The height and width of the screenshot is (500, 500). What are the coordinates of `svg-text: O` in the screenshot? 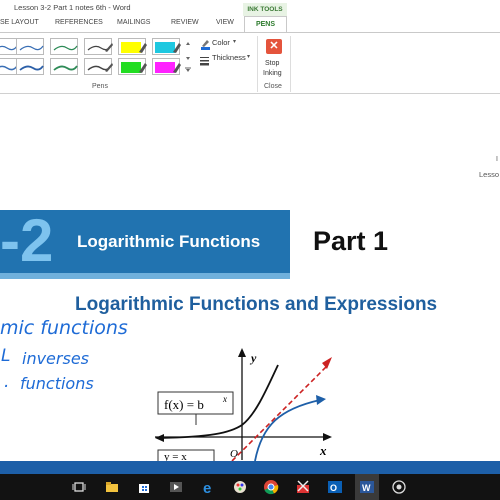 It's located at (333, 488).